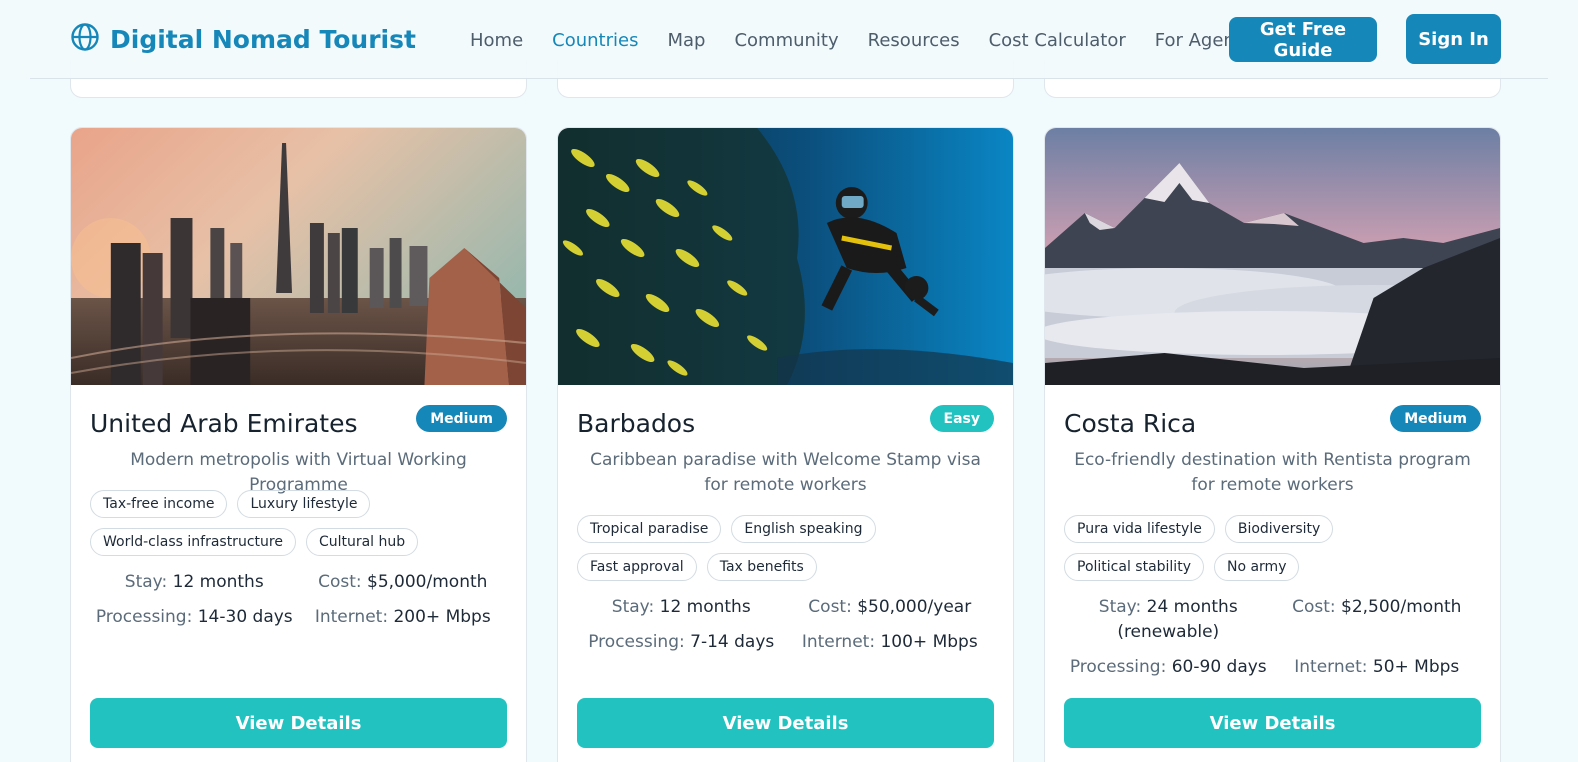 This screenshot has width=1578, height=762. Describe the element at coordinates (637, 567) in the screenshot. I see `tag: Fast approval` at that location.